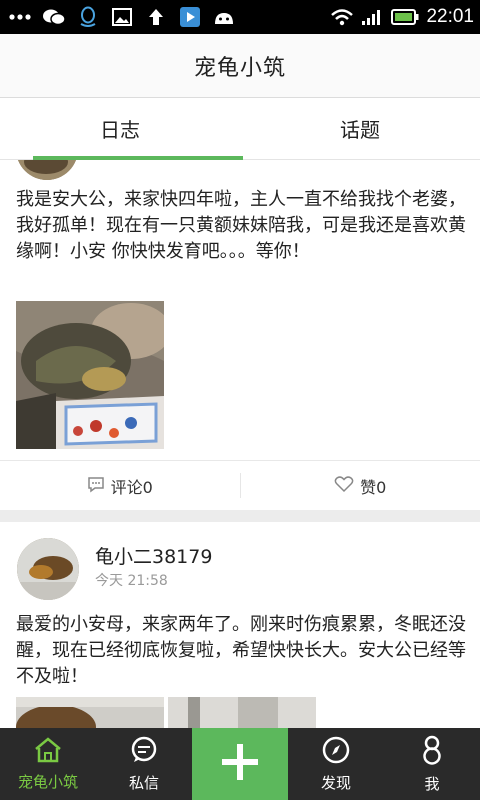 Image resolution: width=480 pixels, height=800 pixels. Describe the element at coordinates (153, 555) in the screenshot. I see `post-username: 龟小二38179` at that location.